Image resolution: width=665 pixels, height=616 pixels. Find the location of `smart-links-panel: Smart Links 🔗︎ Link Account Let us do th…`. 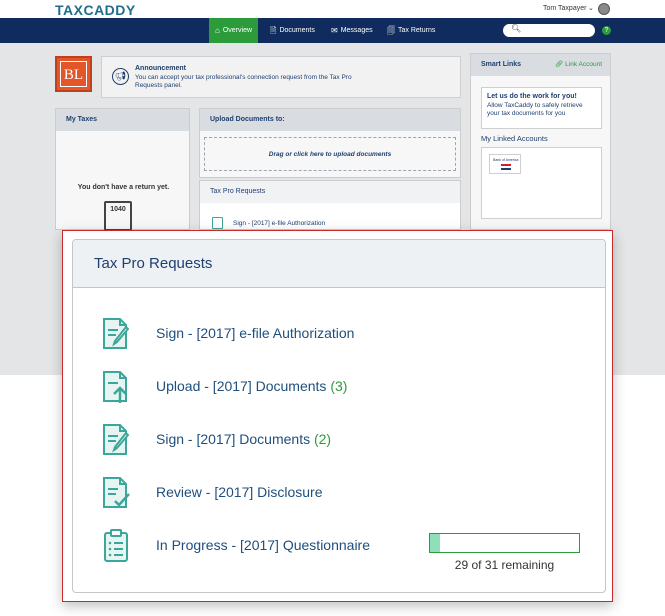

smart-links-panel: Smart Links 🔗︎ Link Account Let us do th… is located at coordinates (540, 141).